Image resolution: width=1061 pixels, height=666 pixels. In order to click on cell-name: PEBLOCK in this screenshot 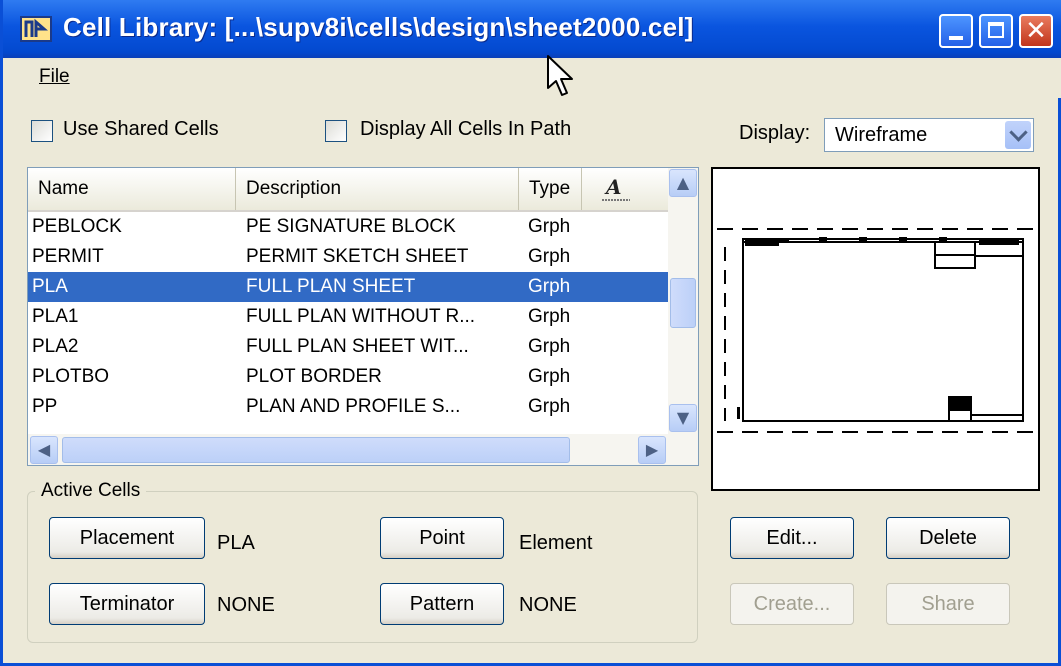, I will do `click(77, 226)`.